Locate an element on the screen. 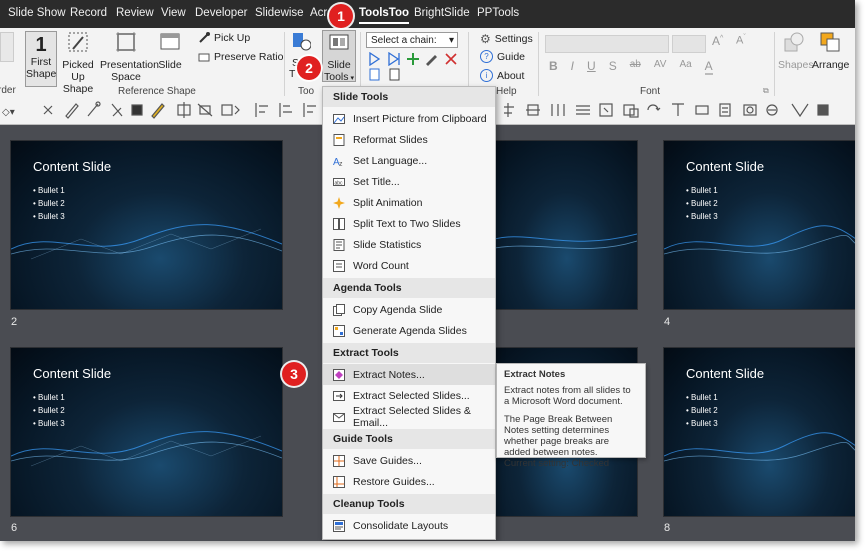  menu-item-slide-statistics: Slide Statistics is located at coordinates (409, 244).